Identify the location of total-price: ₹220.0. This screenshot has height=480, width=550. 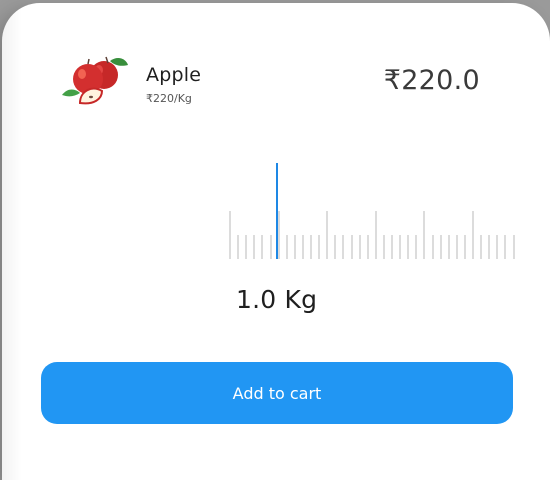
(431, 80).